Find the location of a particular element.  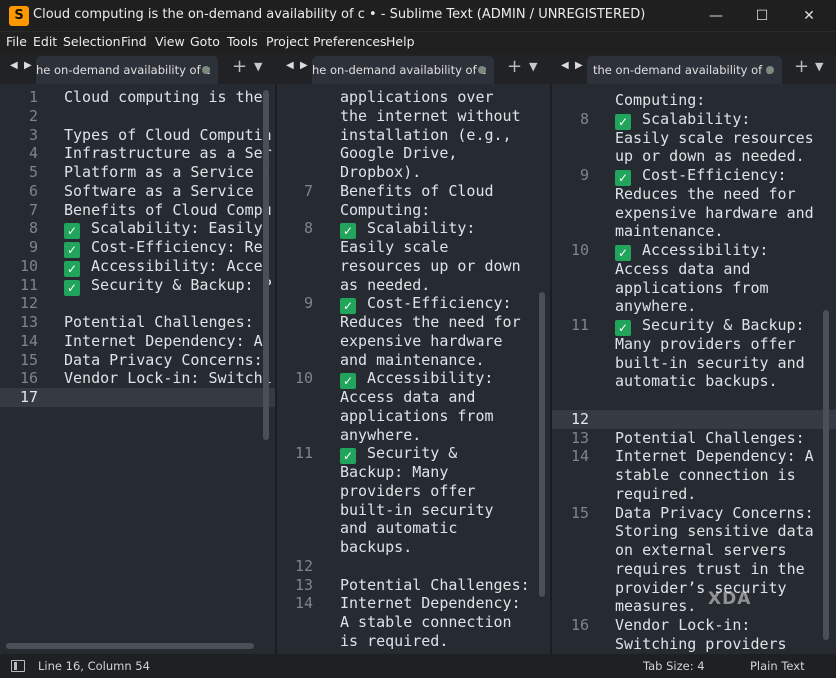

sublime-app-icon: S is located at coordinates (19, 16).